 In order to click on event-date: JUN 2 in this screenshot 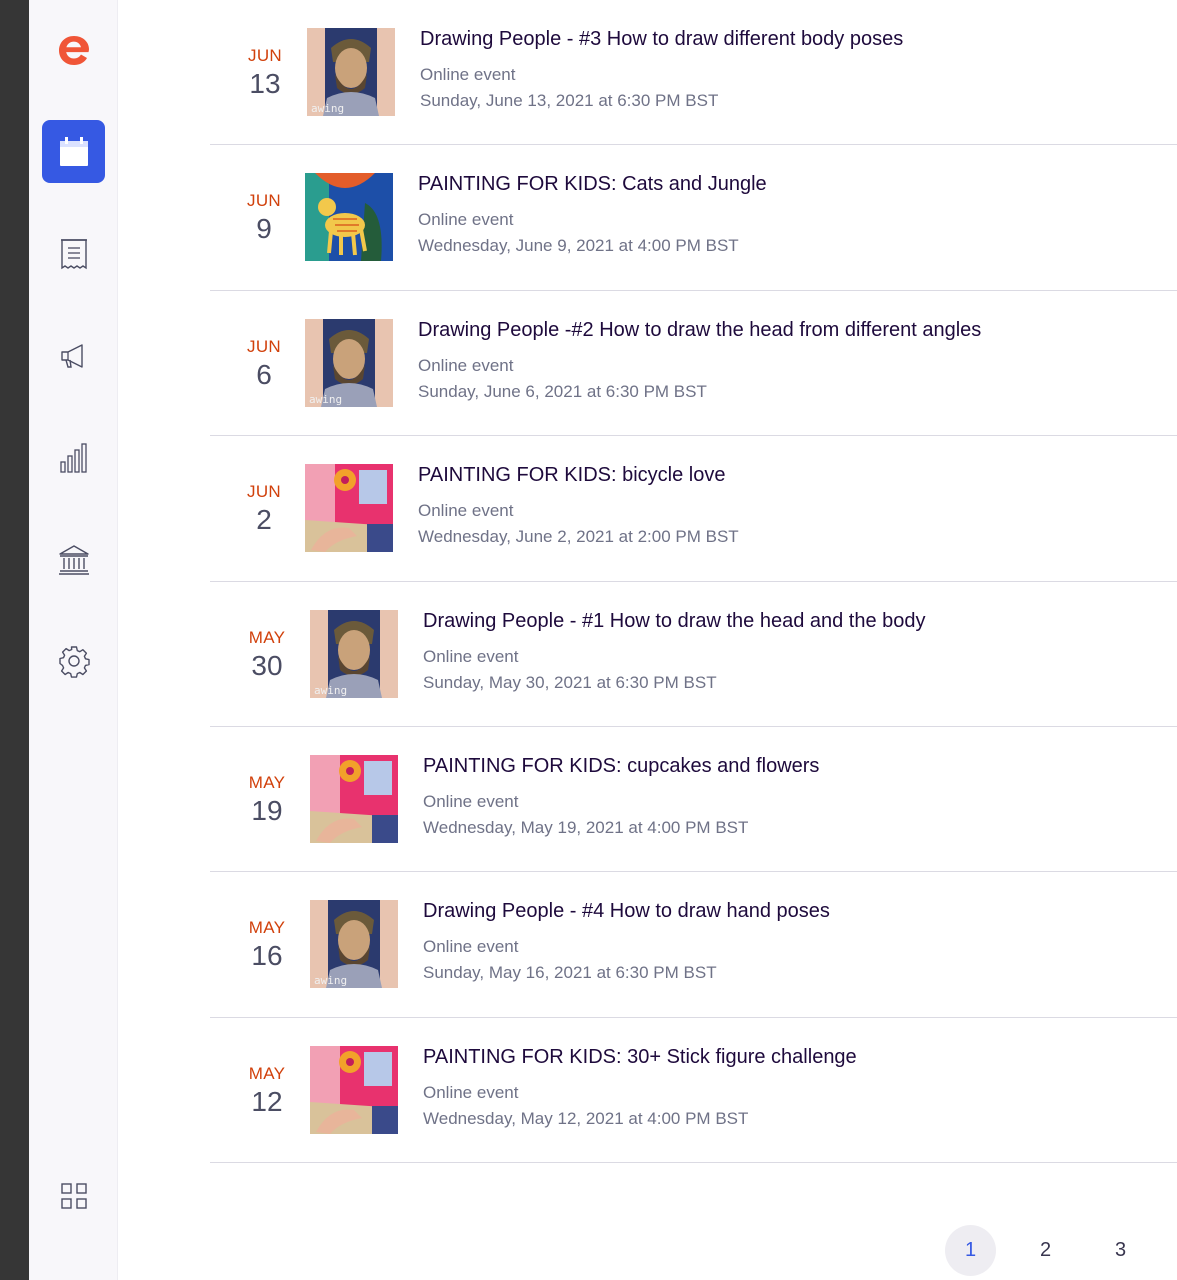, I will do `click(264, 509)`.